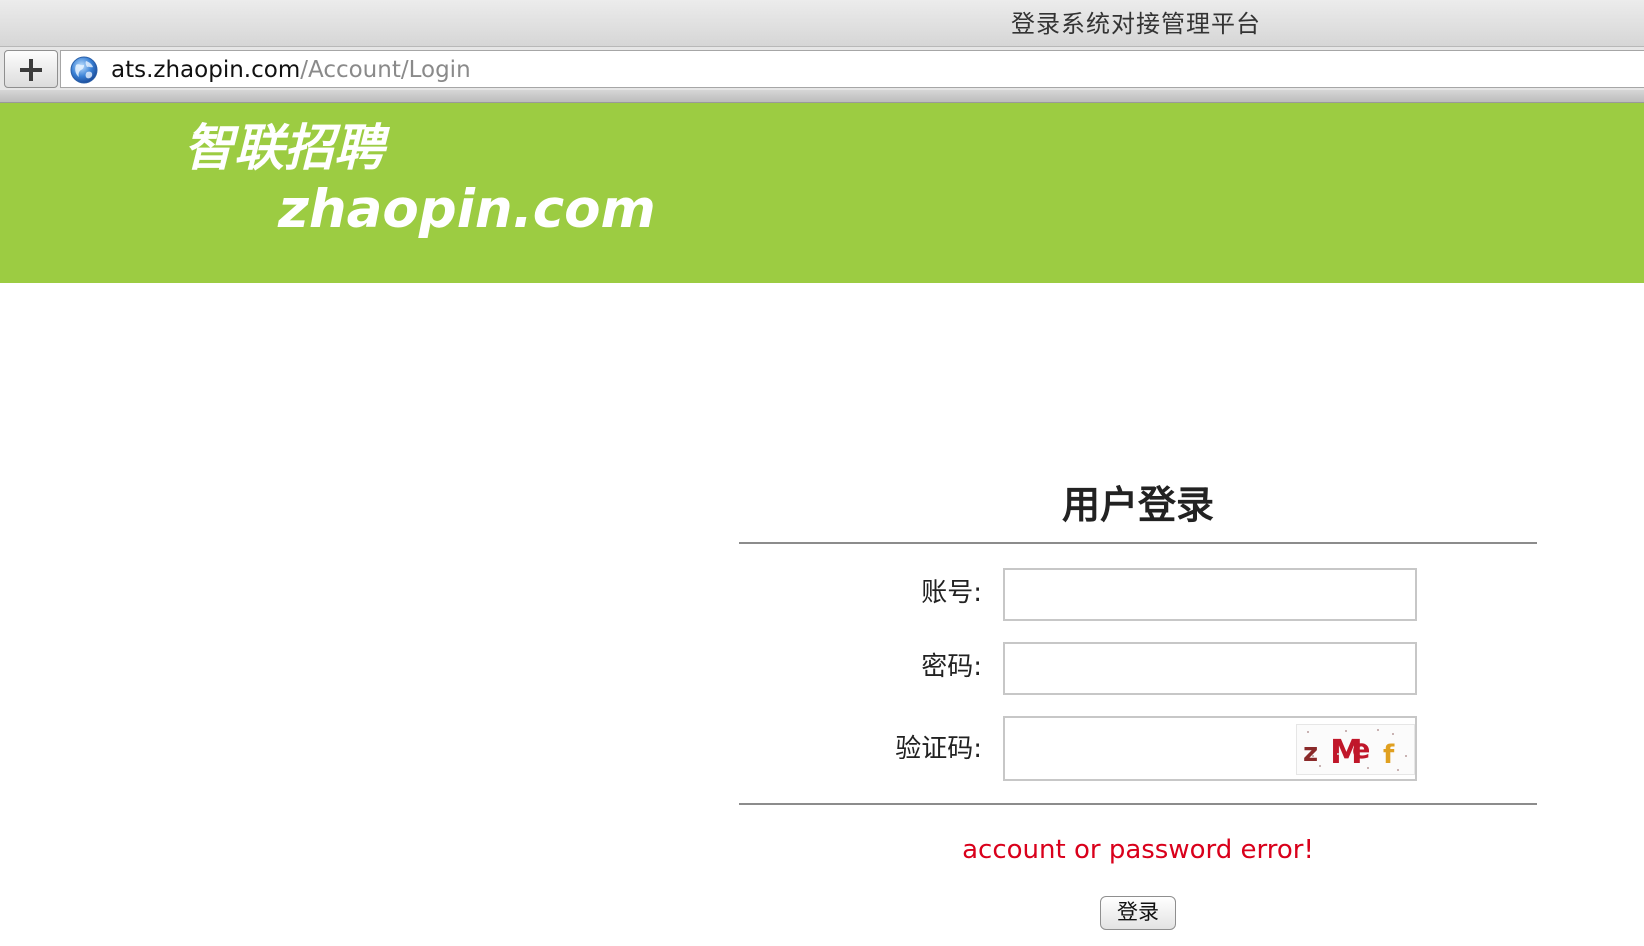  Describe the element at coordinates (385, 70) in the screenshot. I see `url-path: /Account/Login` at that location.